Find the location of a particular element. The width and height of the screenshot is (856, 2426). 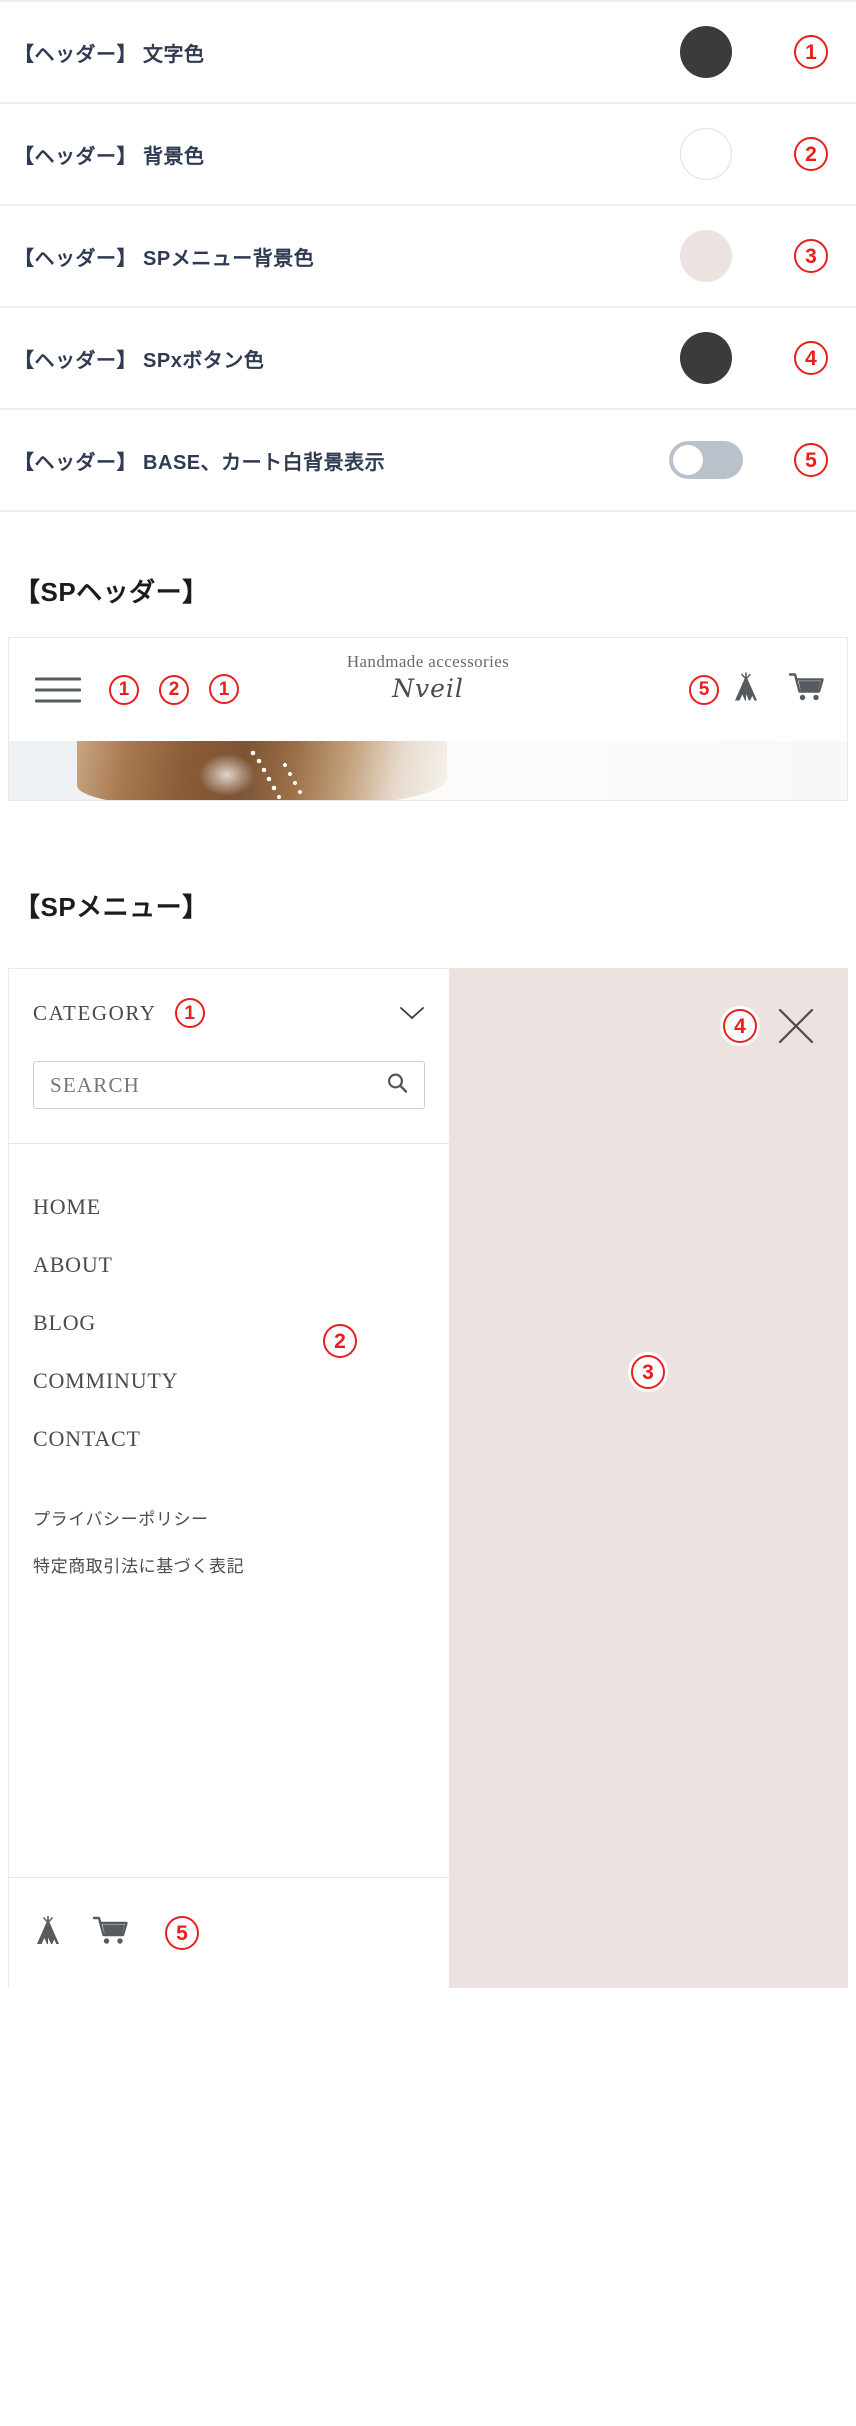

chevron-down-icon is located at coordinates (412, 1013).